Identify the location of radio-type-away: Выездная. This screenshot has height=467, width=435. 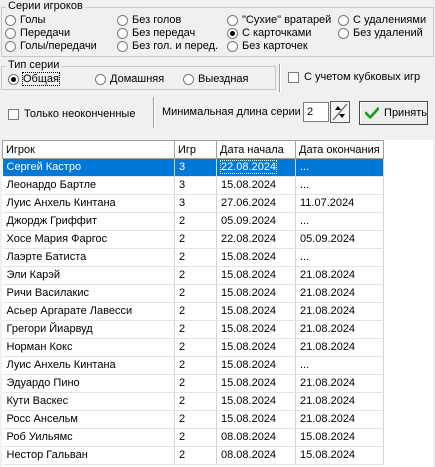
(216, 79).